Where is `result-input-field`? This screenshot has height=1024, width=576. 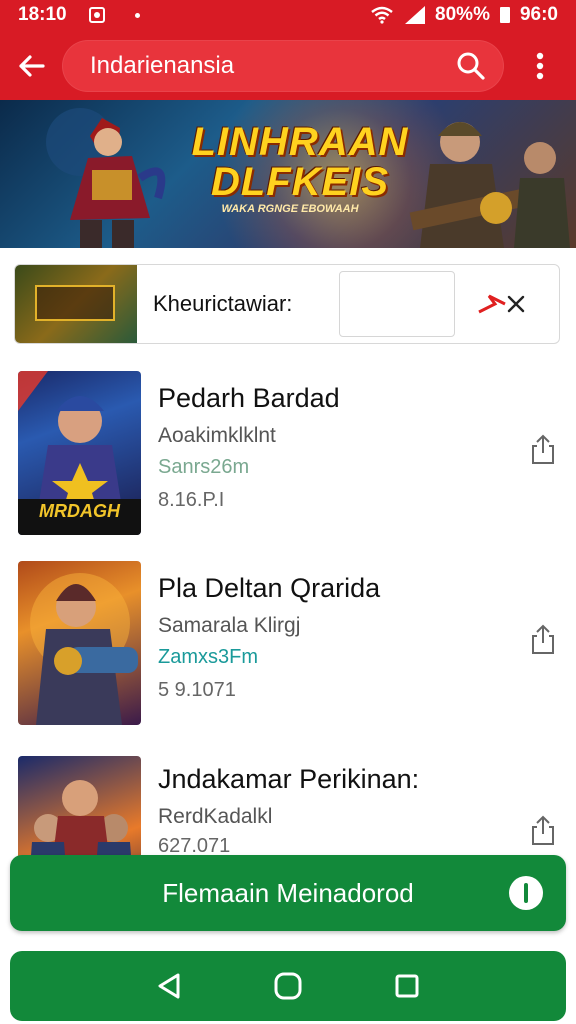
result-input-field is located at coordinates (397, 304).